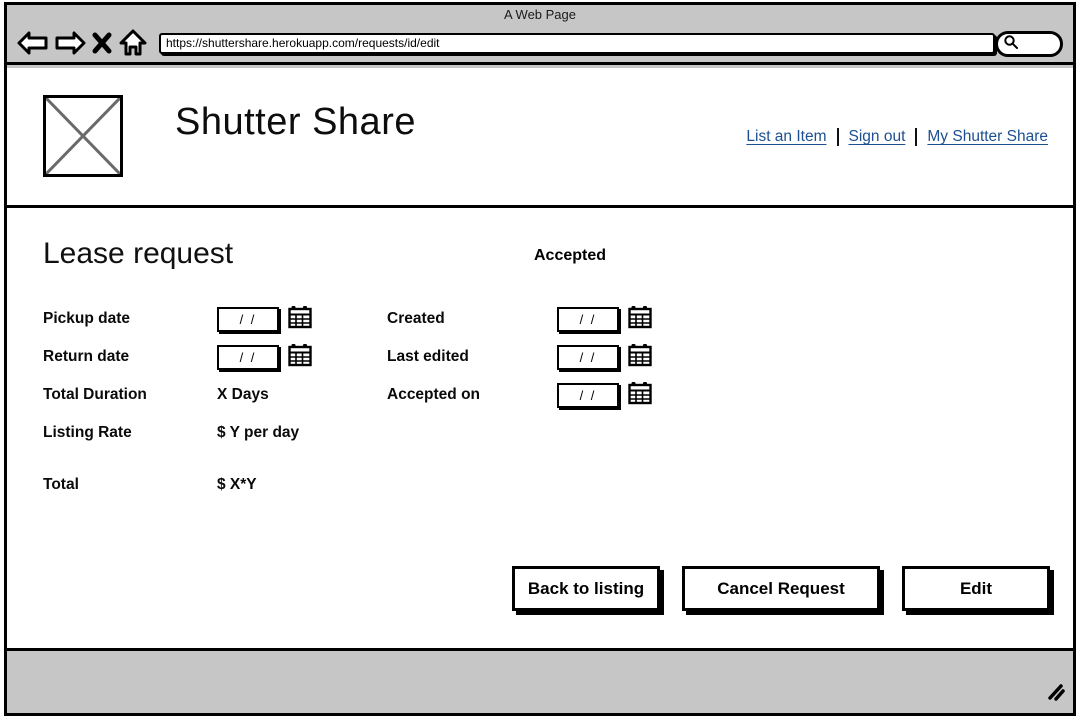 The width and height of the screenshot is (1080, 720). Describe the element at coordinates (133, 43) in the screenshot. I see `home-icon` at that location.